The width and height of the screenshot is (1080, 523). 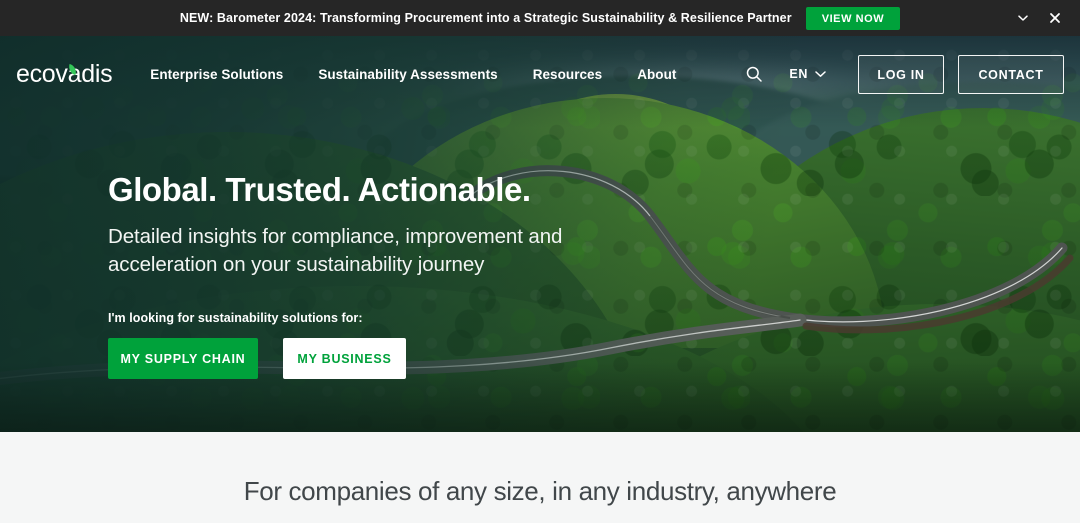 I want to click on promo-banner-controls, so click(x=1039, y=18).